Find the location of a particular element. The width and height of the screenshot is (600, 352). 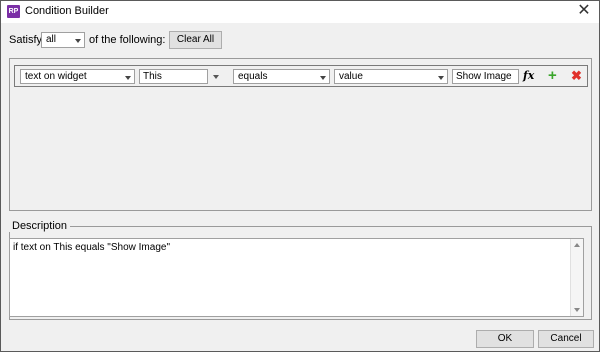

scroll-up-icon is located at coordinates (577, 245).